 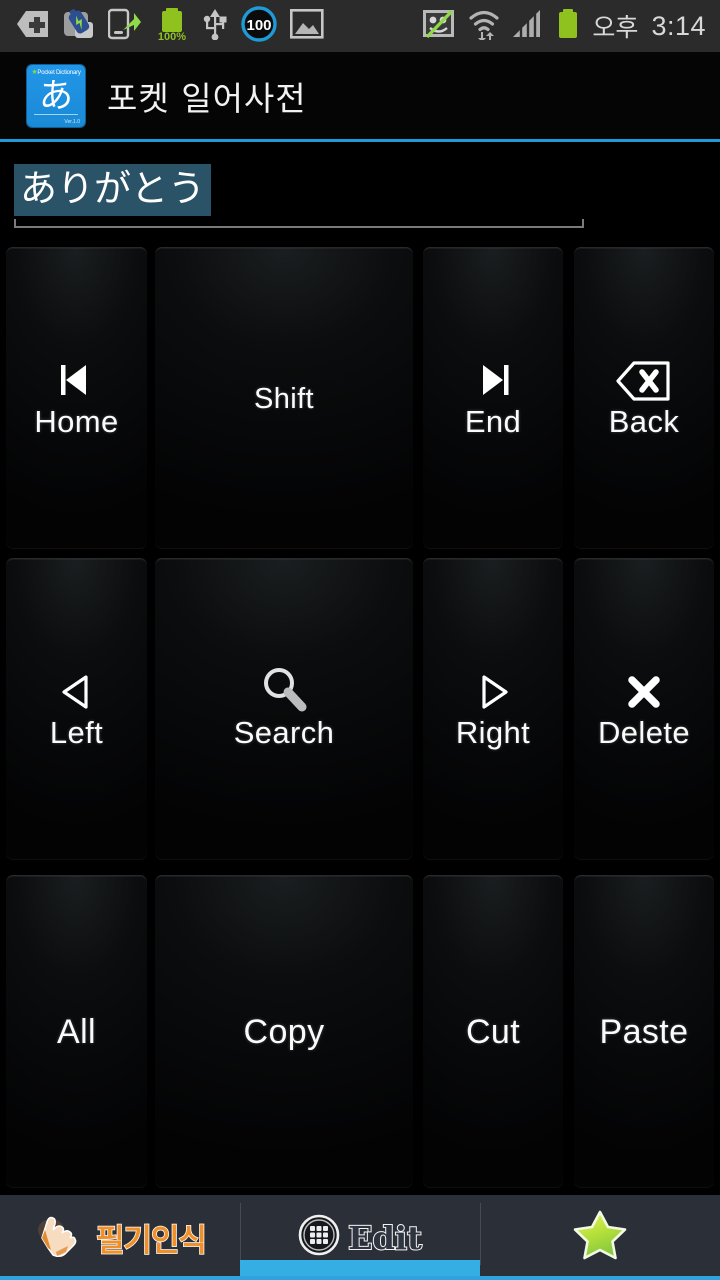 I want to click on key-cut: Cut, so click(x=493, y=1031).